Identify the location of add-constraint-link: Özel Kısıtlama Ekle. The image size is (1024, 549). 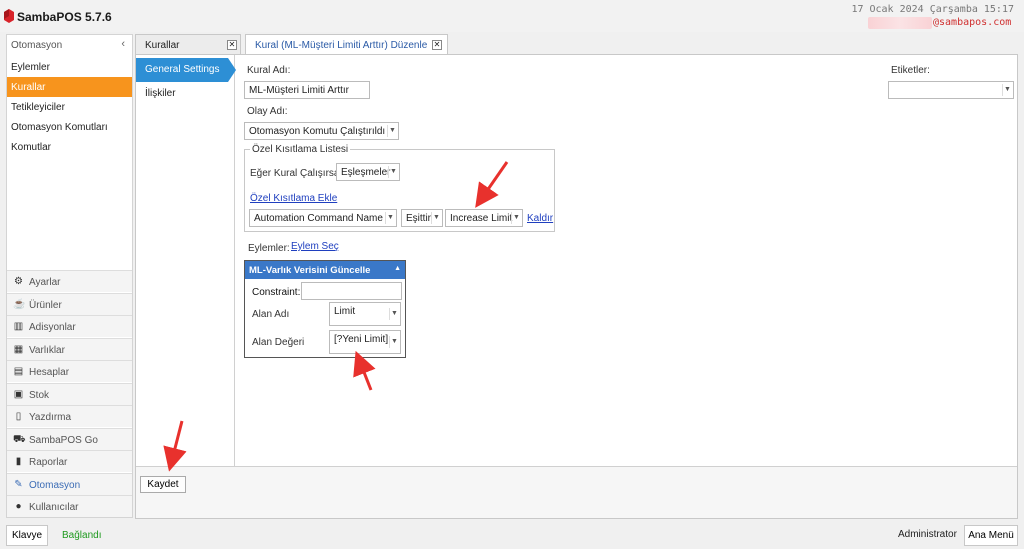
(293, 198).